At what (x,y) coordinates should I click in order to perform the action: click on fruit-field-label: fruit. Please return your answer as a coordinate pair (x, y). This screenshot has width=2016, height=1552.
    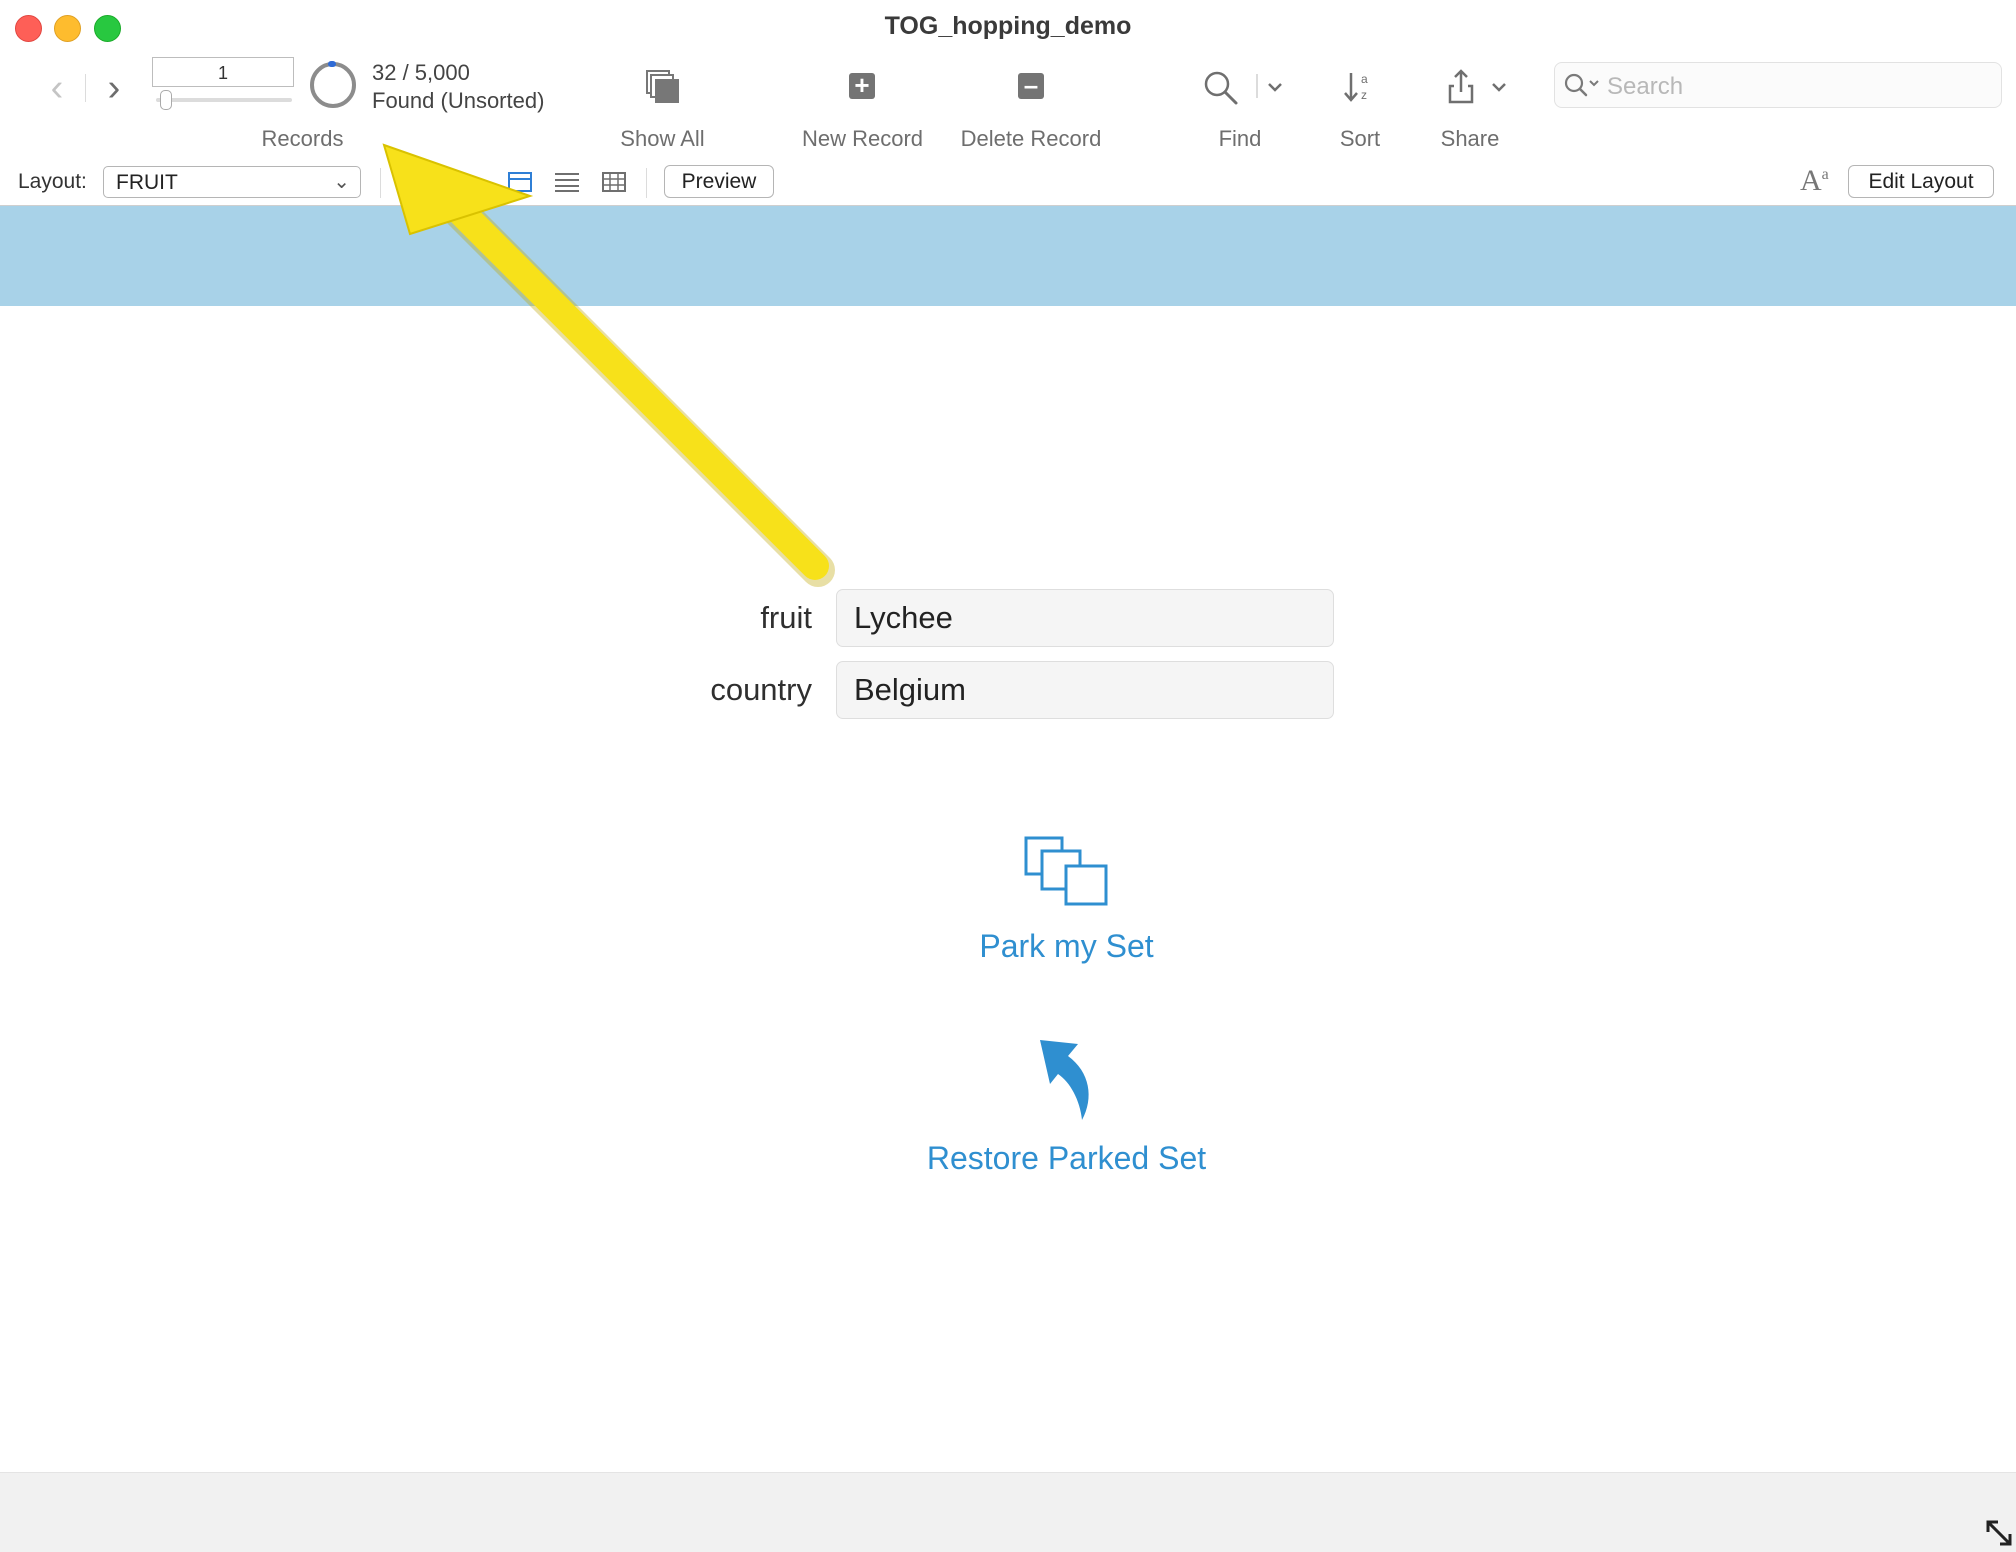
    Looking at the image, I should click on (786, 617).